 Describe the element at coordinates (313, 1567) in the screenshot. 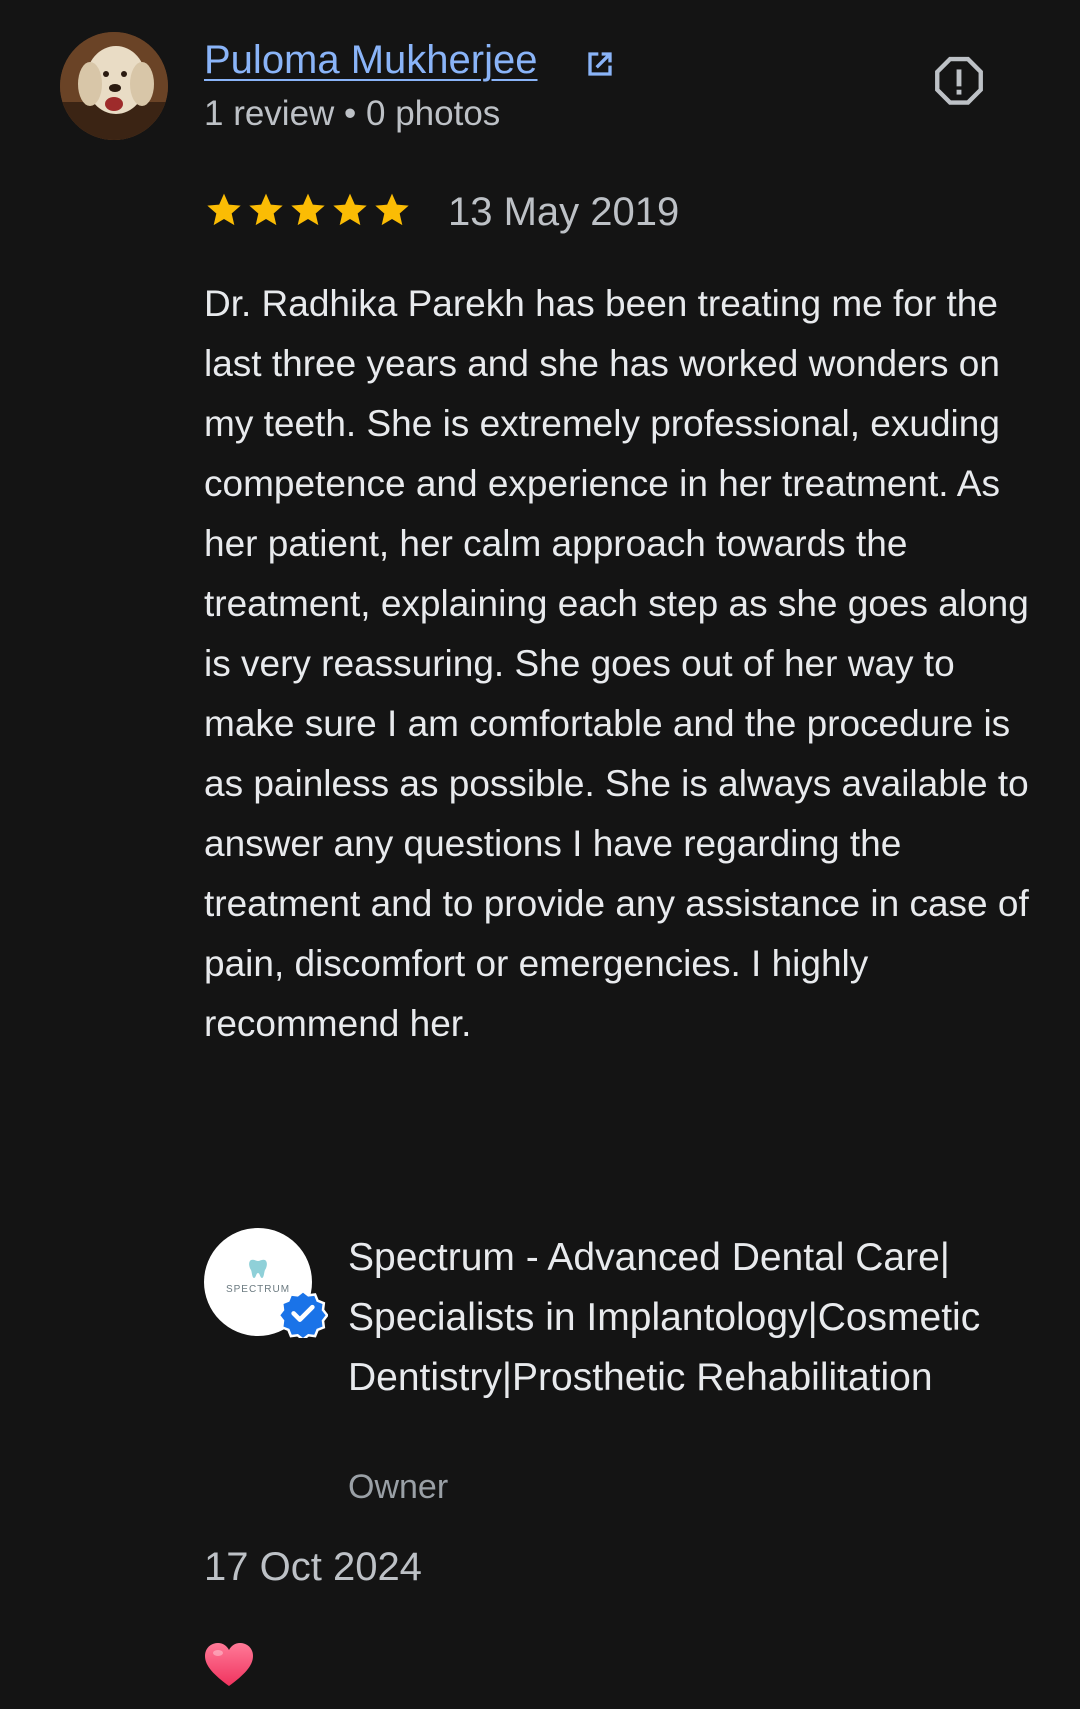

I see `reply-date: 17 Oct 2024` at that location.